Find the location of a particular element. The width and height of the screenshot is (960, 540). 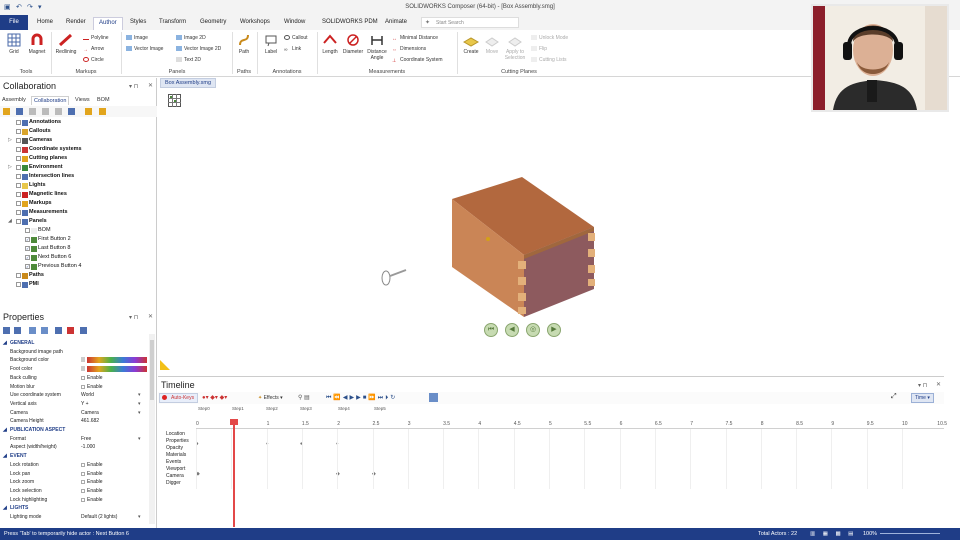

property-row: Lock pan Enable is located at coordinates (75, 474).